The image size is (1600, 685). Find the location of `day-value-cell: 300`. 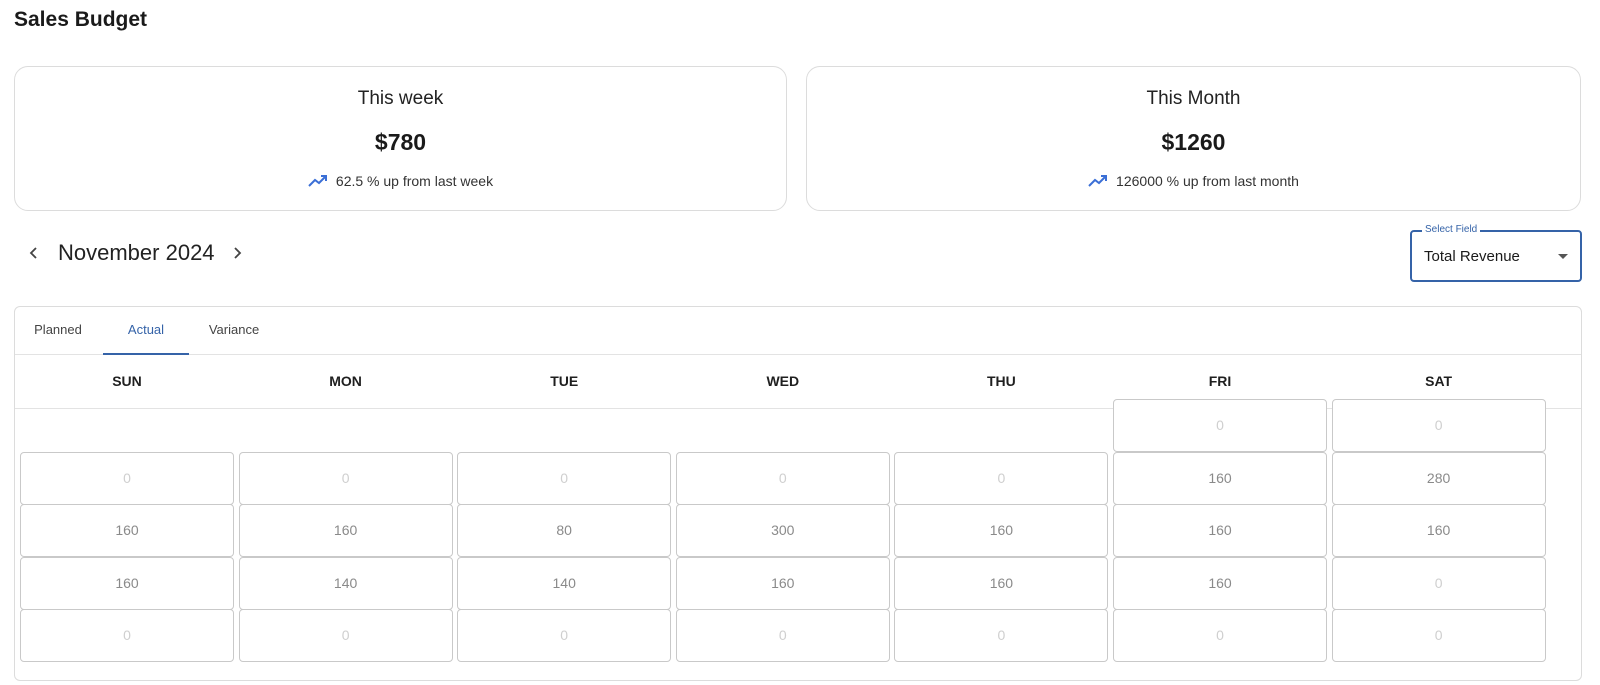

day-value-cell: 300 is located at coordinates (782, 530).